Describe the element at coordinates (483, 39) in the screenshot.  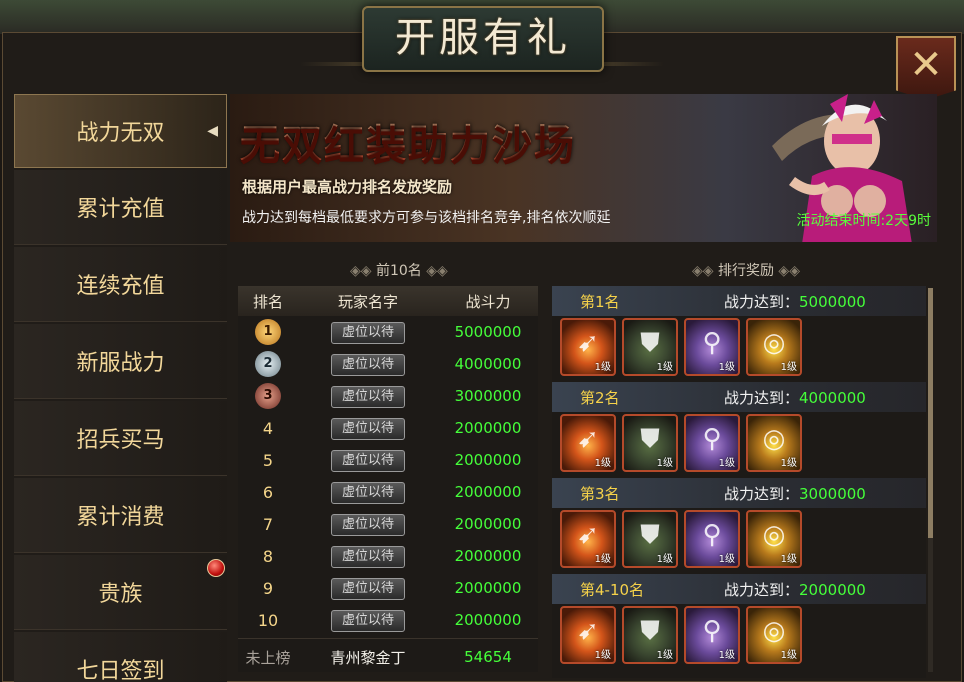
I see `window-title-plate: 开服有礼` at that location.